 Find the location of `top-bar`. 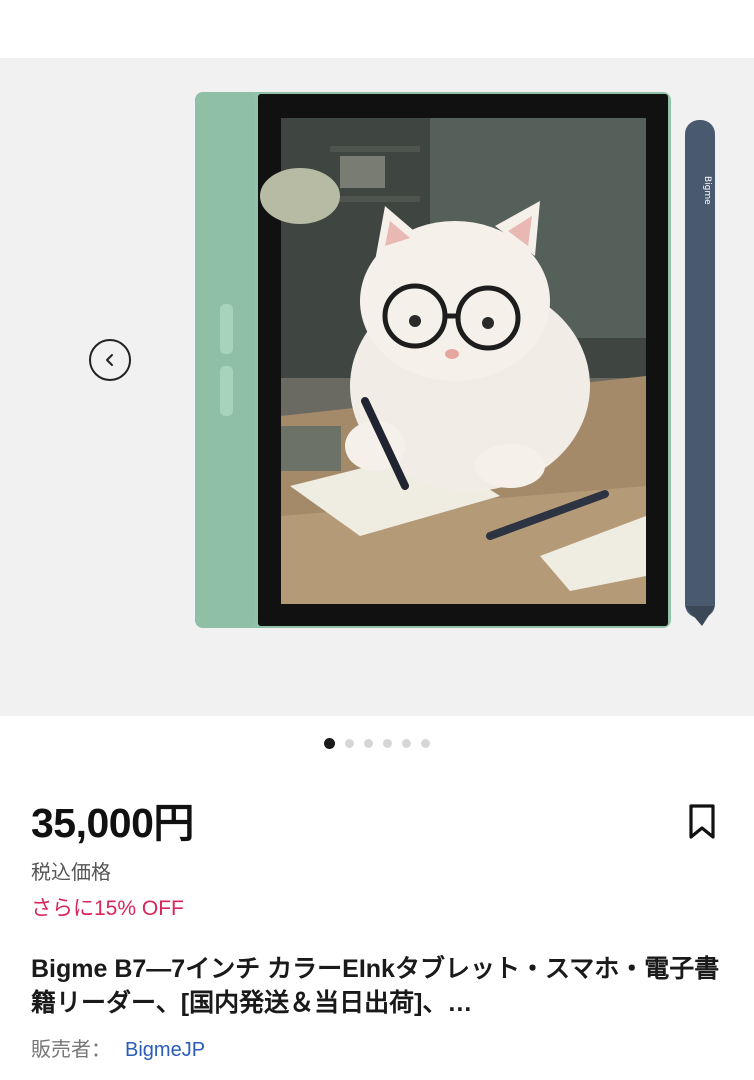

top-bar is located at coordinates (377, 29).